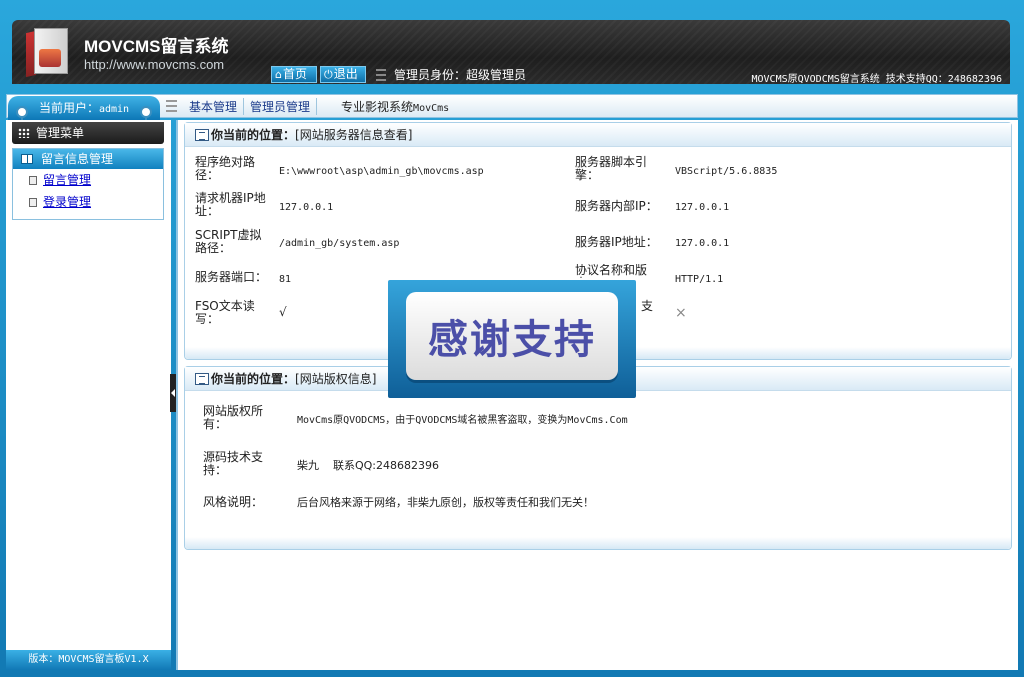  What do you see at coordinates (616, 242) in the screenshot?
I see `row-label: 服务器IP地址：` at bounding box center [616, 242].